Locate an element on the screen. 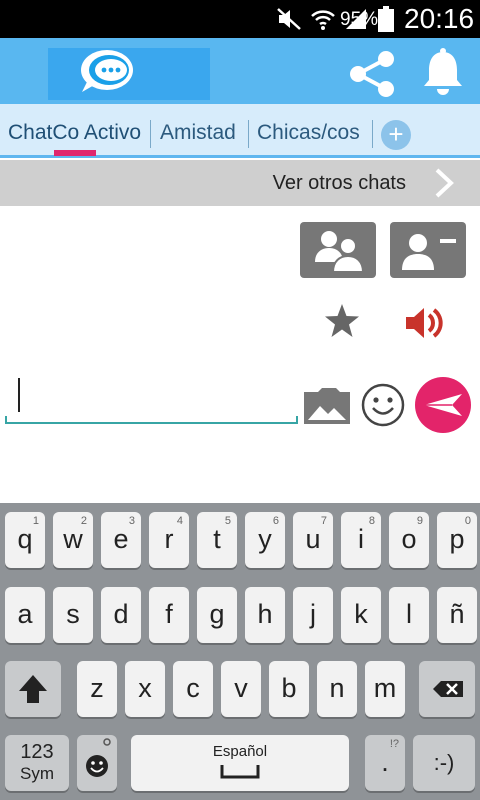  key-r: 4r is located at coordinates (169, 540).